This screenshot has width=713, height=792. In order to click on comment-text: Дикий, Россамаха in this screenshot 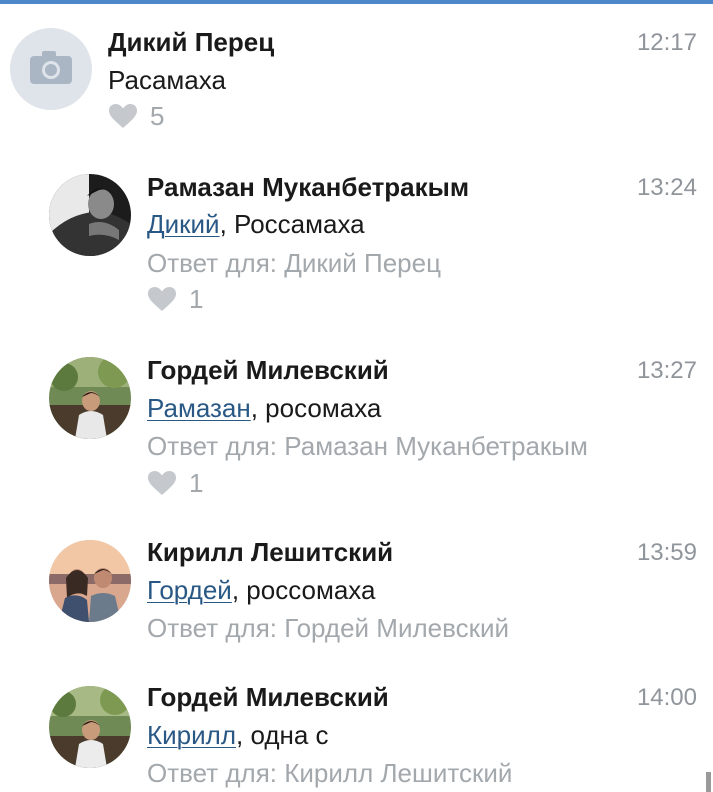, I will do `click(256, 224)`.